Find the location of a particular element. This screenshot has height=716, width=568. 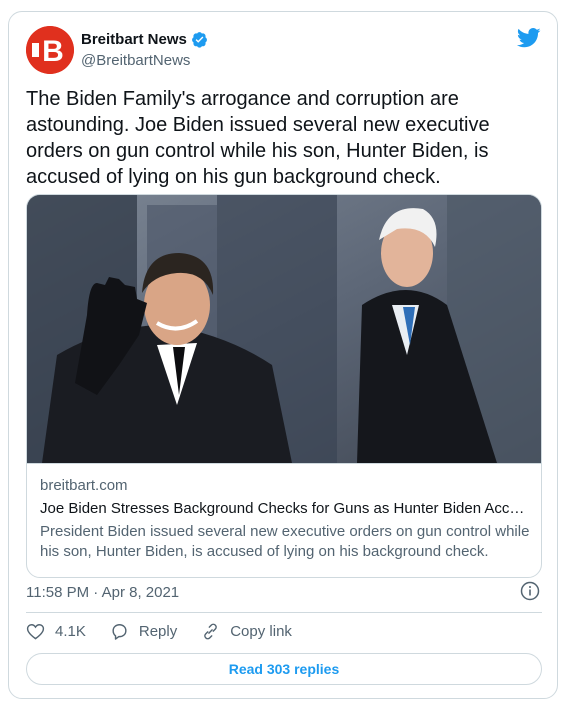

reply-button: Reply is located at coordinates (143, 631).